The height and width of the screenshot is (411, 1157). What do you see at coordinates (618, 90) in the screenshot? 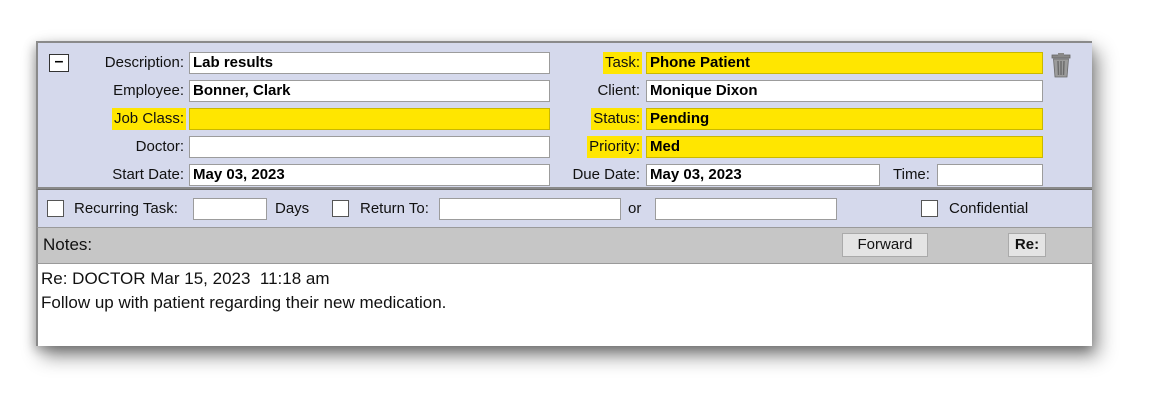
I see `client-label: Client:` at bounding box center [618, 90].